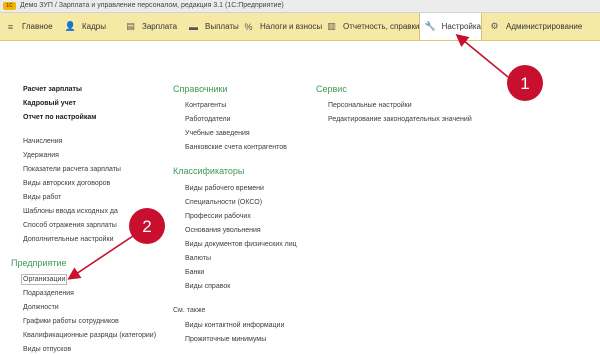  Describe the element at coordinates (130, 26) in the screenshot. I see `salary-icon: ▤` at that location.